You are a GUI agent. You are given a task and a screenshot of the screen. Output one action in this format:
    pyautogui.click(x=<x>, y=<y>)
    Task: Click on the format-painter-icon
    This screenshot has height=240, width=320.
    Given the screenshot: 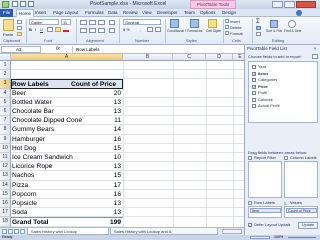 What is the action you would take?
    pyautogui.click(x=19, y=34)
    